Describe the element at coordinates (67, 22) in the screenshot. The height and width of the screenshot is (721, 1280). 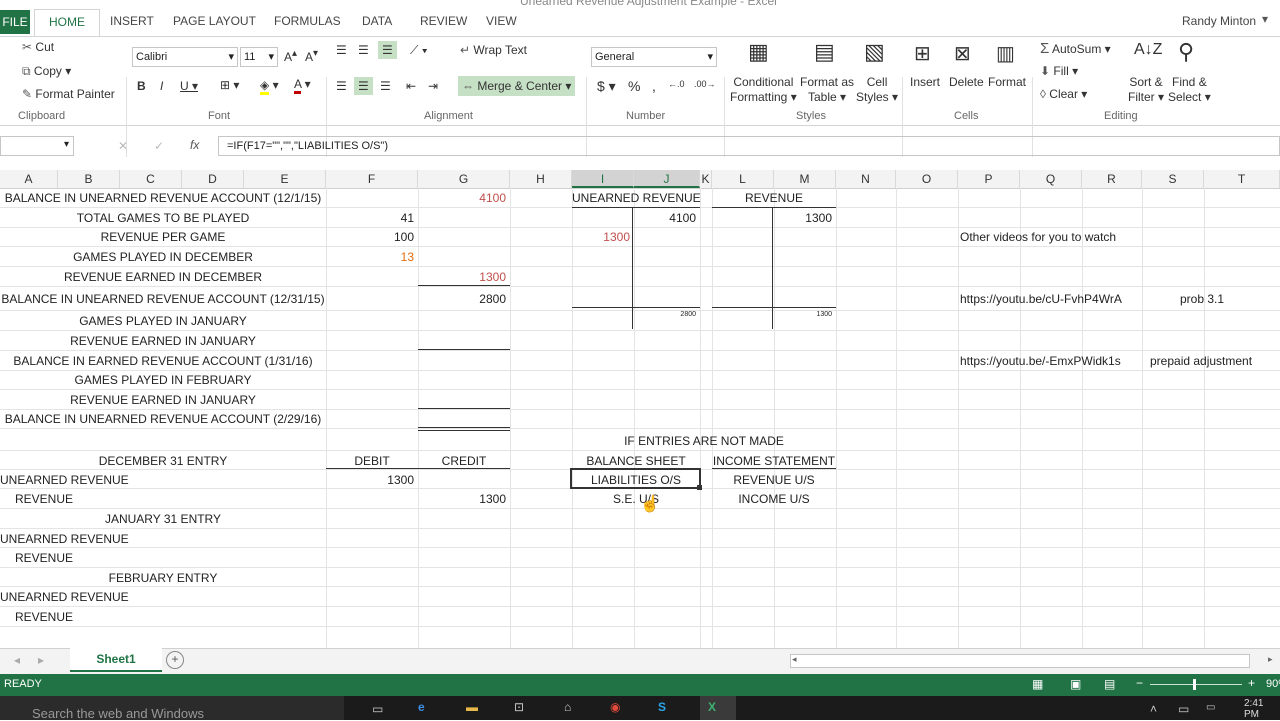
I see `tab-home: HOME` at that location.